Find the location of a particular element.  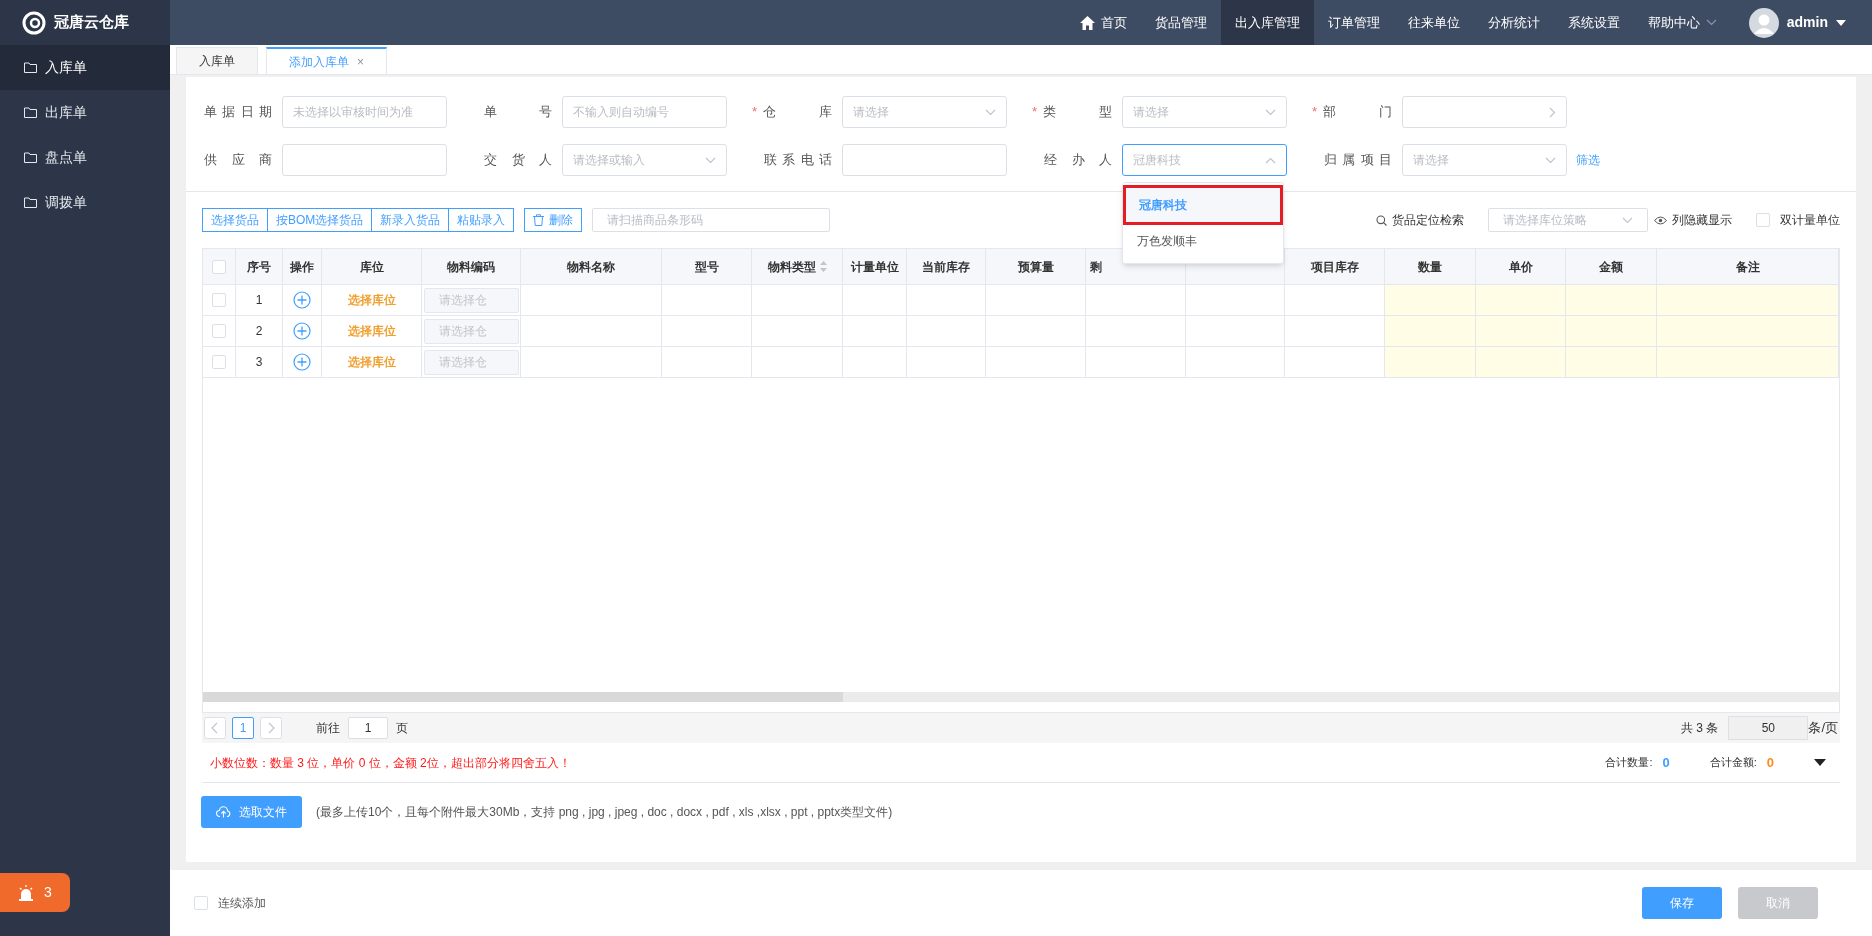

eye-icon is located at coordinates (1660, 220).